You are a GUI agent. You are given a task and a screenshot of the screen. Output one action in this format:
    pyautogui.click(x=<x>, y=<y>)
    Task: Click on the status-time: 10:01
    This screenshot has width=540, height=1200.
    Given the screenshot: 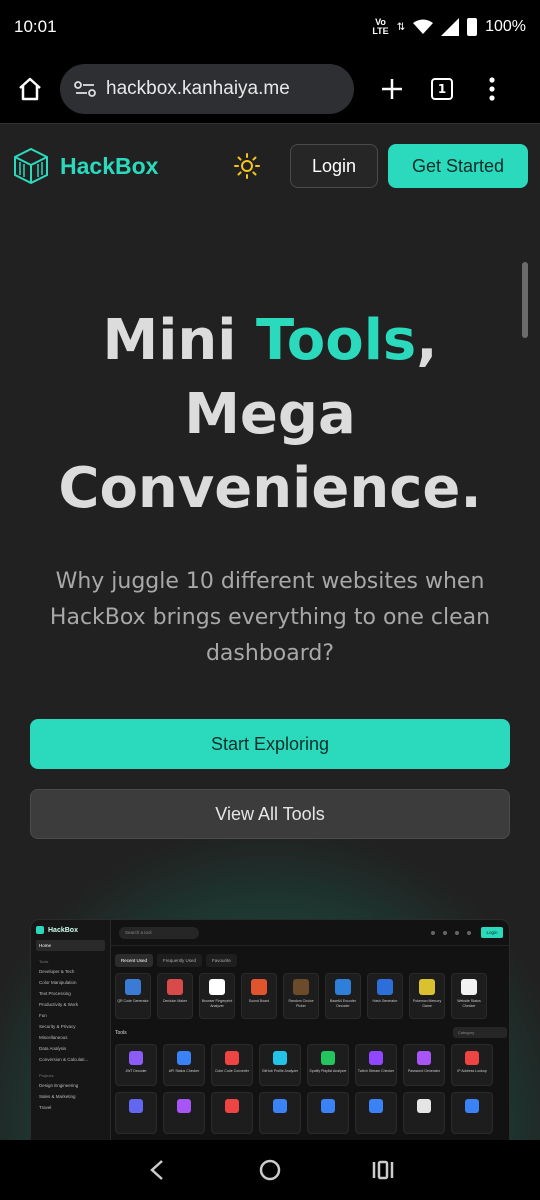 What is the action you would take?
    pyautogui.click(x=35, y=26)
    